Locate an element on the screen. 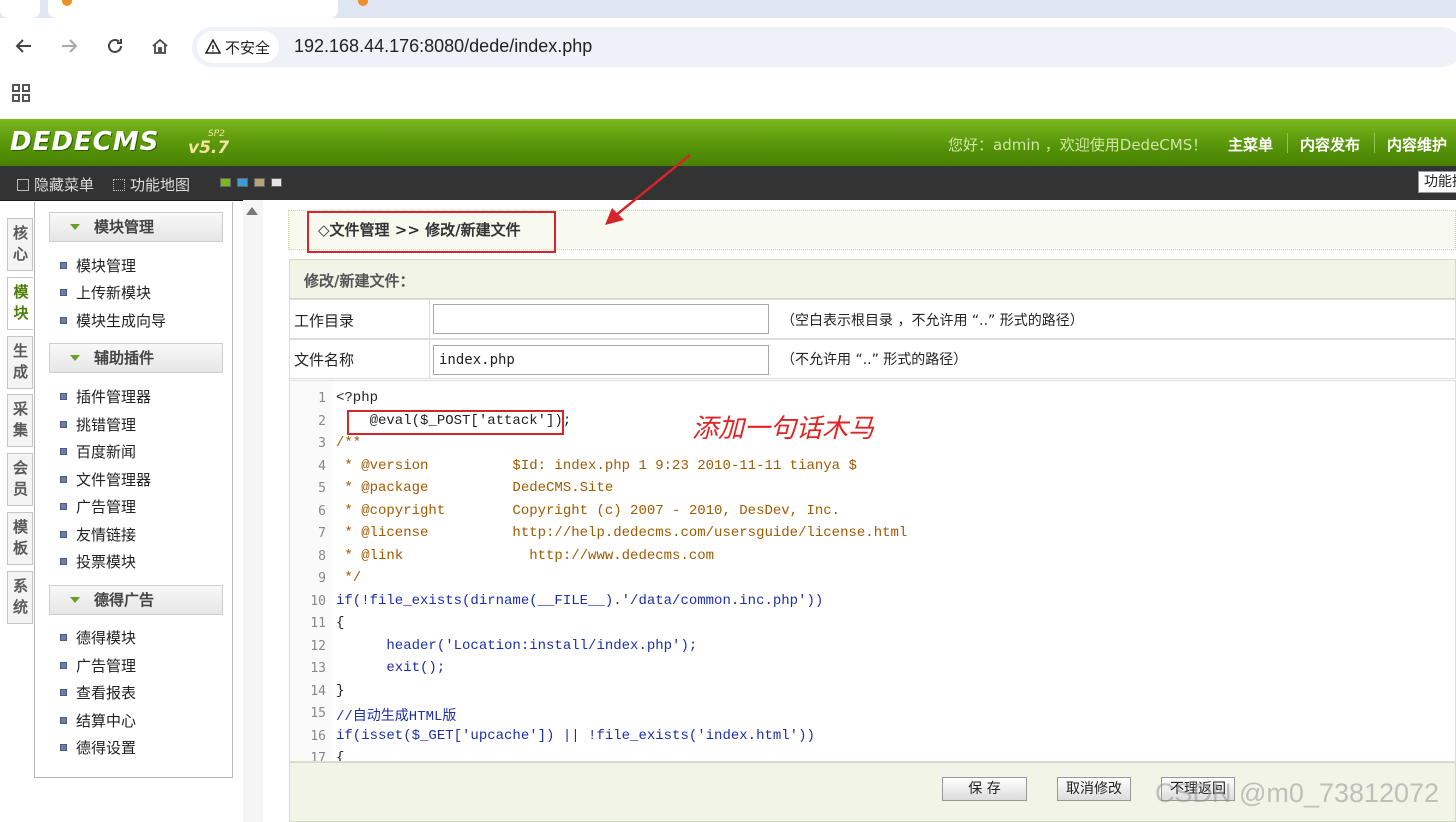  tab-generate: 生成 is located at coordinates (20, 362).